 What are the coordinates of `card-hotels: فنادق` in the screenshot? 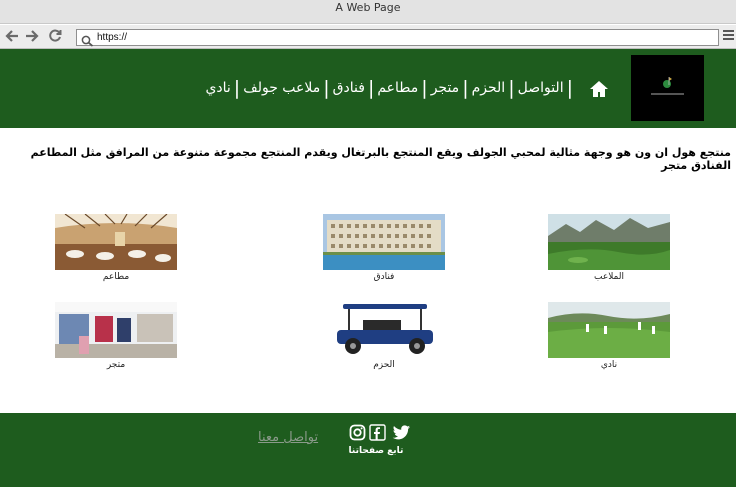 It's located at (384, 248).